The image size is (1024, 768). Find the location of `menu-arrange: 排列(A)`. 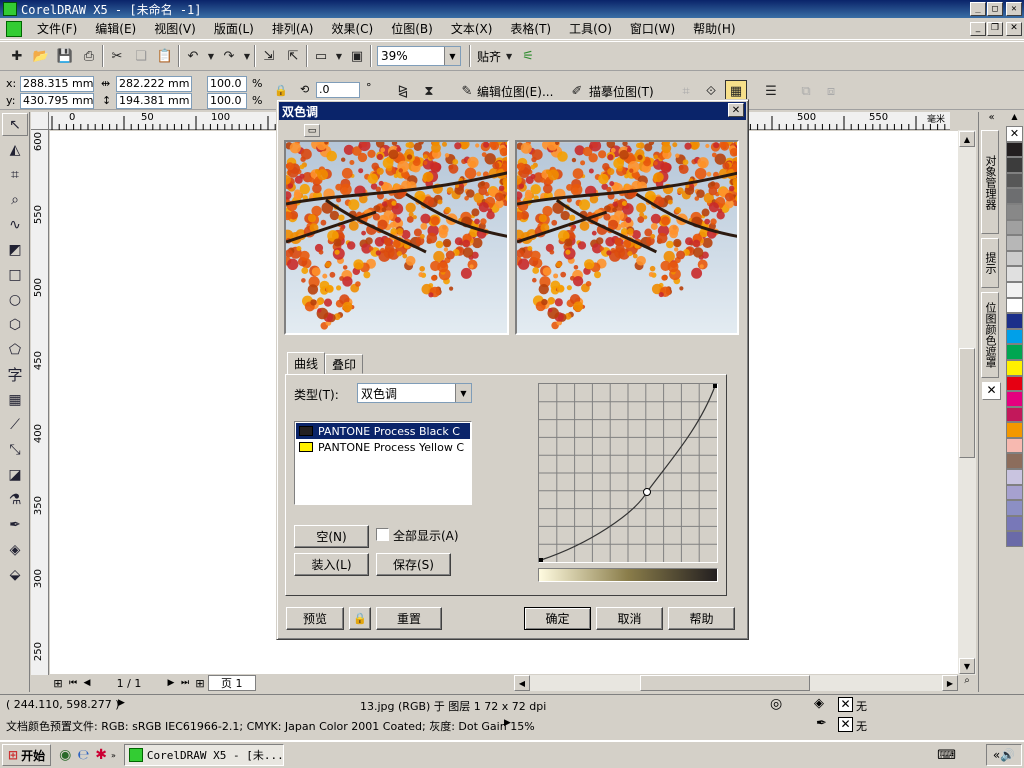

menu-arrange: 排列(A) is located at coordinates (293, 28).